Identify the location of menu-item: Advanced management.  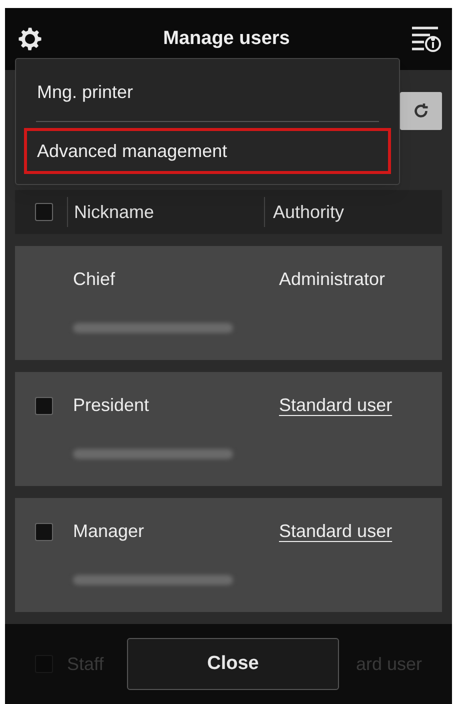
(207, 151).